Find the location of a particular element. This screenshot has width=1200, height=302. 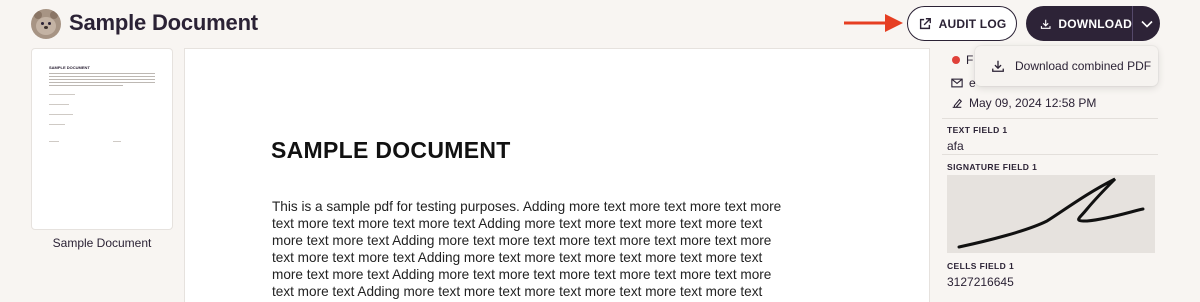

chevron-down-icon is located at coordinates (1146, 24).